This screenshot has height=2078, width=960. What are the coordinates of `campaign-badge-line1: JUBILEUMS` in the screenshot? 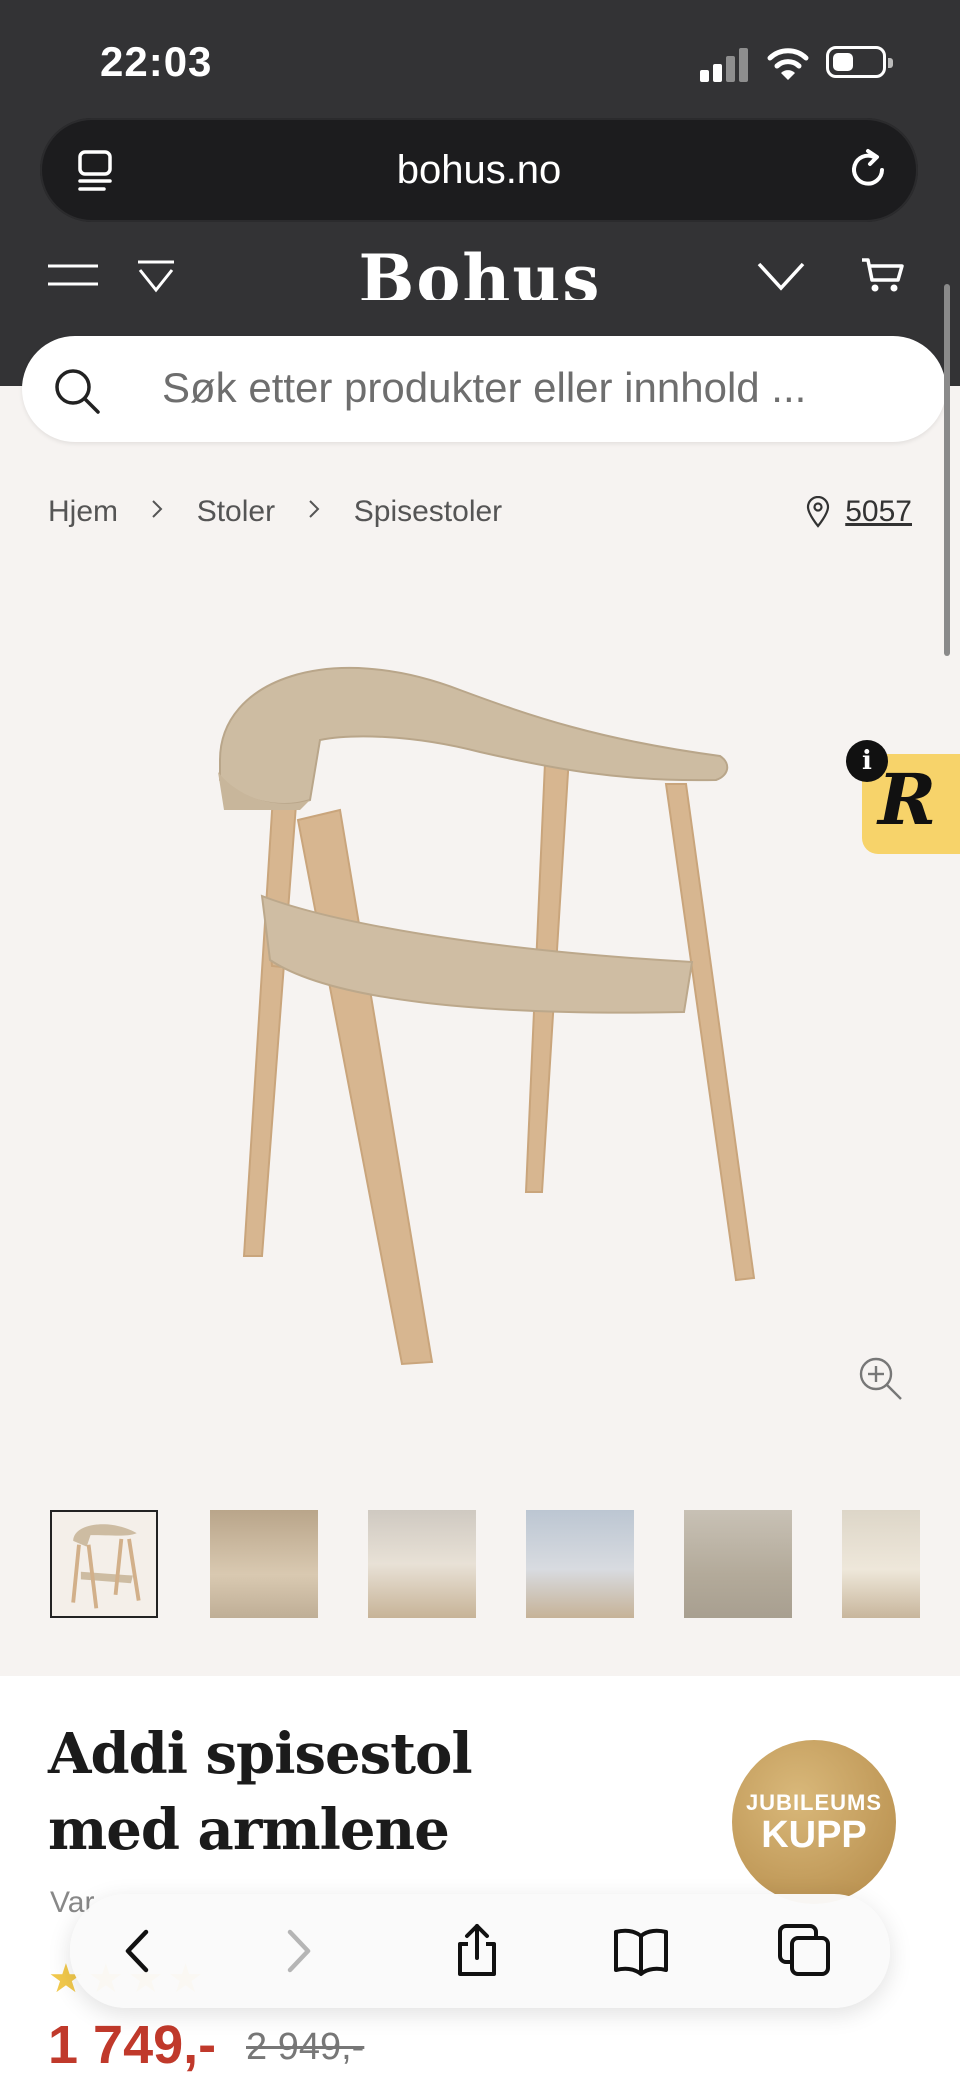 It's located at (814, 1802).